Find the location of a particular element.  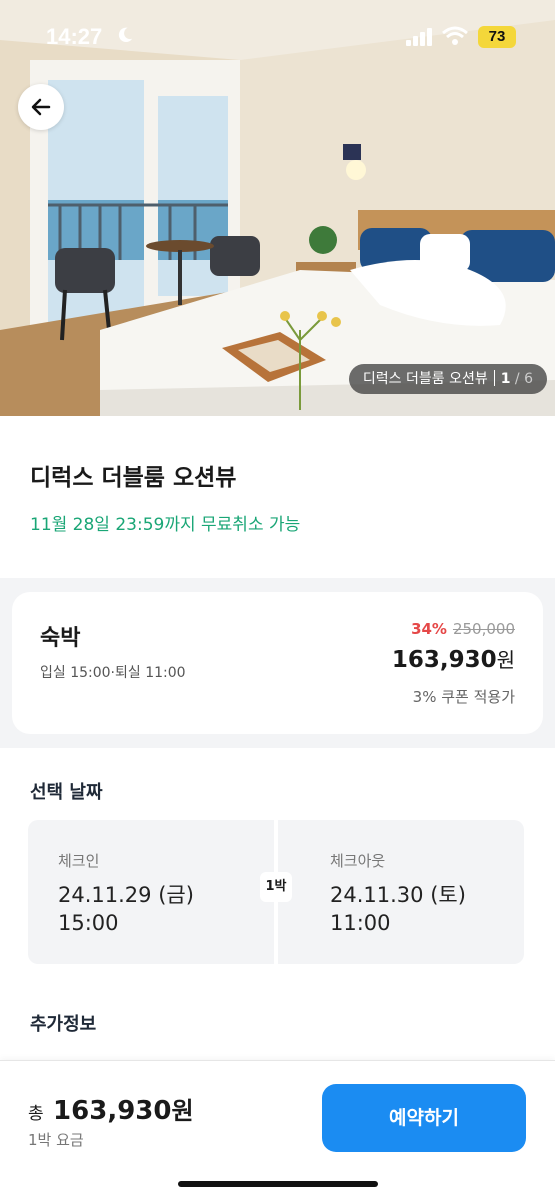

checkin-checkout-time: 입실 15:00·퇴실 11:00 is located at coordinates (113, 673).